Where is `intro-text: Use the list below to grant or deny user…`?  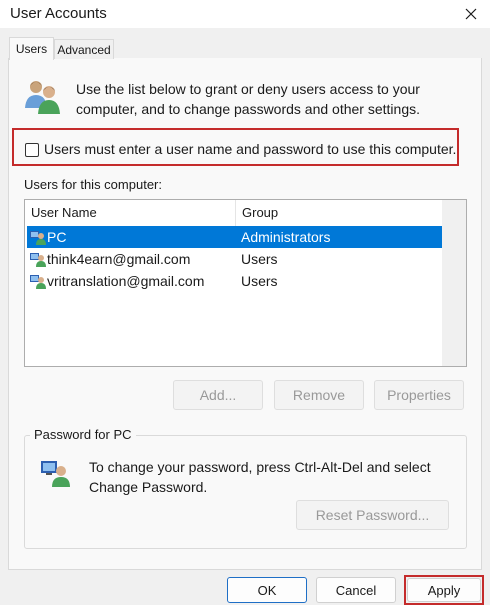
intro-text: Use the list below to grant or deny user… is located at coordinates (248, 99).